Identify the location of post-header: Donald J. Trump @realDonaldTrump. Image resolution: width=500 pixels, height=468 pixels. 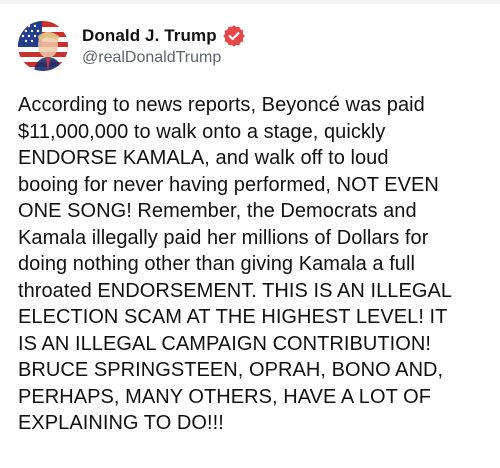
(255, 46).